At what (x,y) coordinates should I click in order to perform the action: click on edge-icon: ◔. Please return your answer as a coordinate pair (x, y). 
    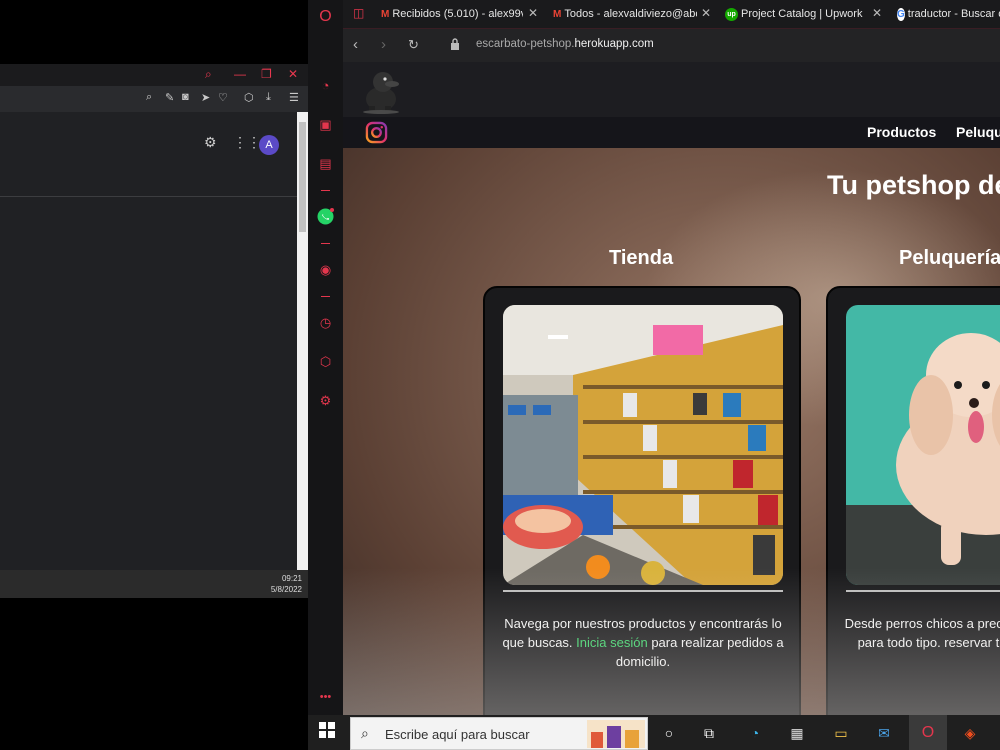
    Looking at the image, I should click on (755, 733).